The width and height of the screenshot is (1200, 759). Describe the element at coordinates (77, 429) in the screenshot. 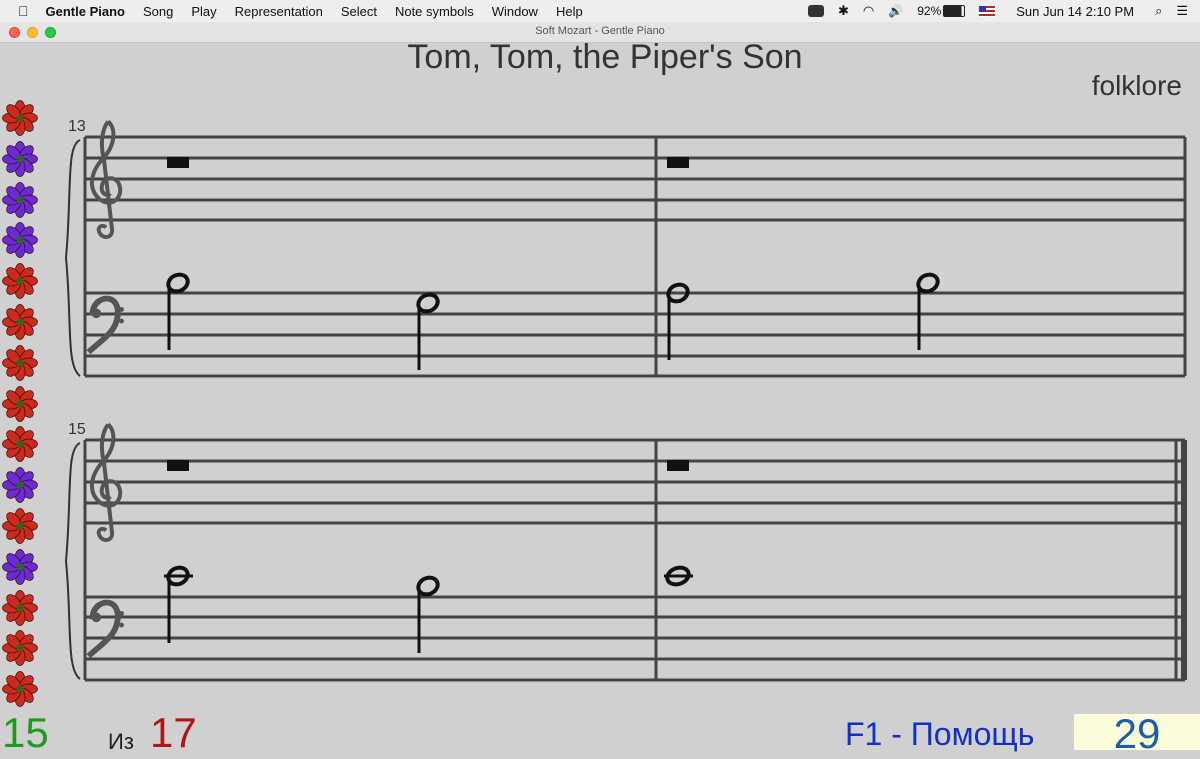

I see `measure-number-15: 15` at that location.